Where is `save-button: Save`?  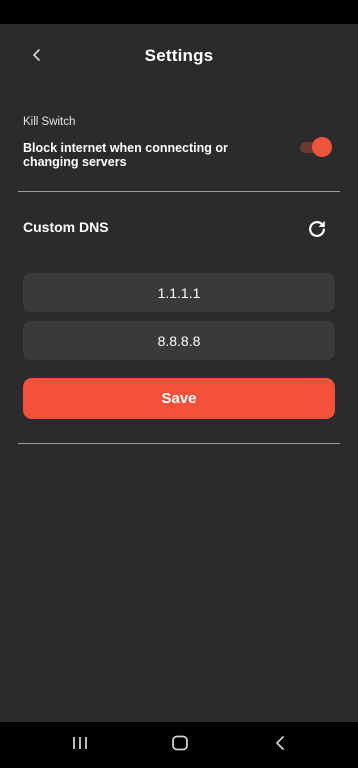
save-button: Save is located at coordinates (179, 398).